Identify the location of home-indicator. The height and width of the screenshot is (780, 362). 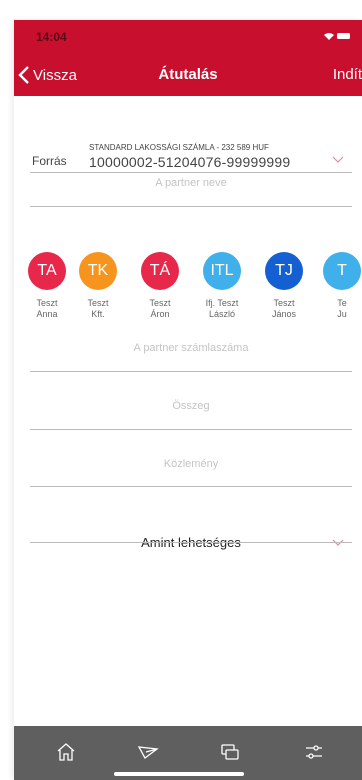
(179, 774).